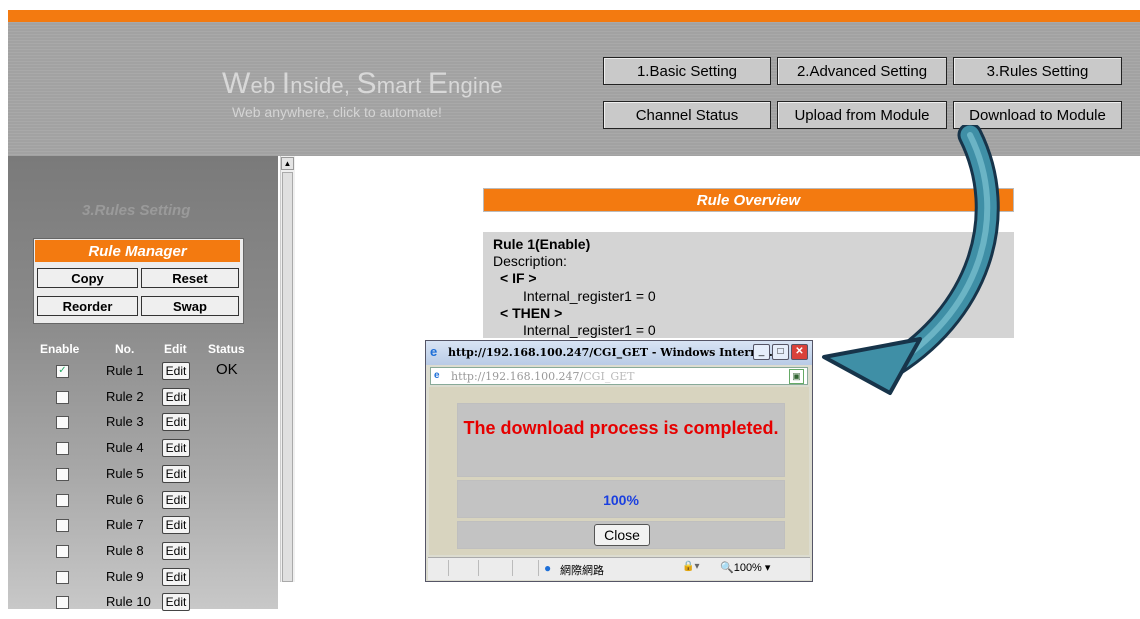  What do you see at coordinates (337, 112) in the screenshot?
I see `brand-subtitle: Web anywhere, click to automate!` at bounding box center [337, 112].